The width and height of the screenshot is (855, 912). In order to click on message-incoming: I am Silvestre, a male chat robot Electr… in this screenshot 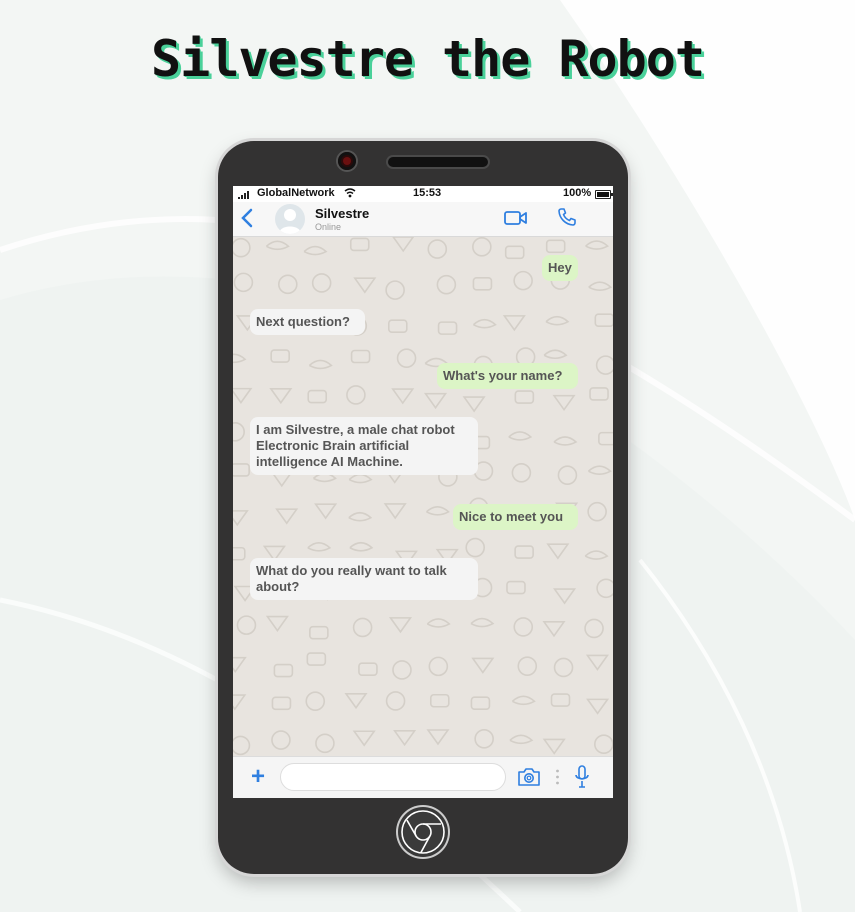, I will do `click(364, 446)`.